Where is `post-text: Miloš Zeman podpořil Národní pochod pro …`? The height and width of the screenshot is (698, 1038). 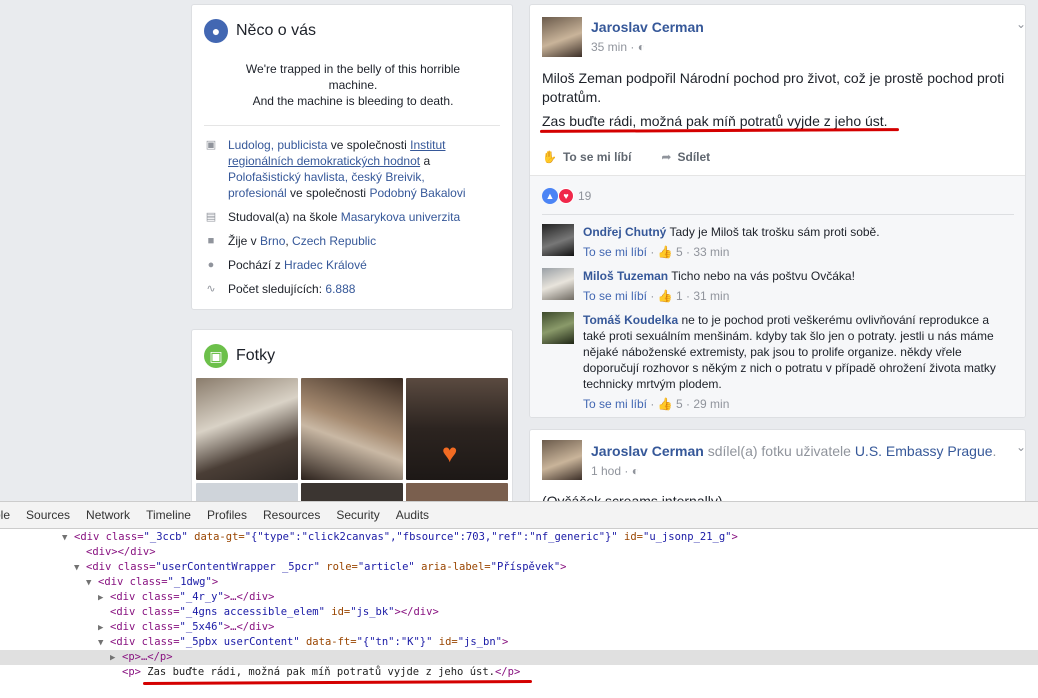
post-text: Miloš Zeman podpořil Národní pochod pro … is located at coordinates (773, 87).